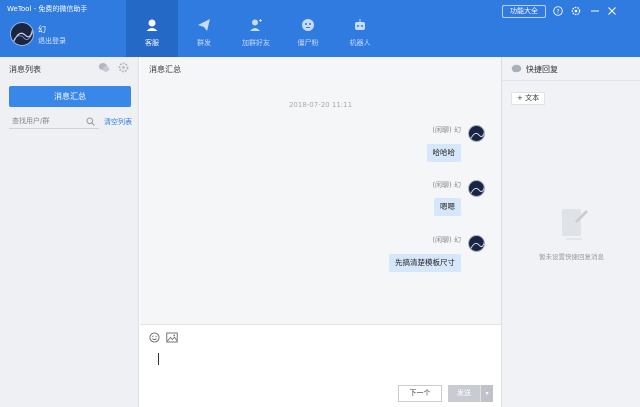 The width and height of the screenshot is (640, 407). What do you see at coordinates (528, 98) in the screenshot?
I see `add-text-button: + 文本` at bounding box center [528, 98].